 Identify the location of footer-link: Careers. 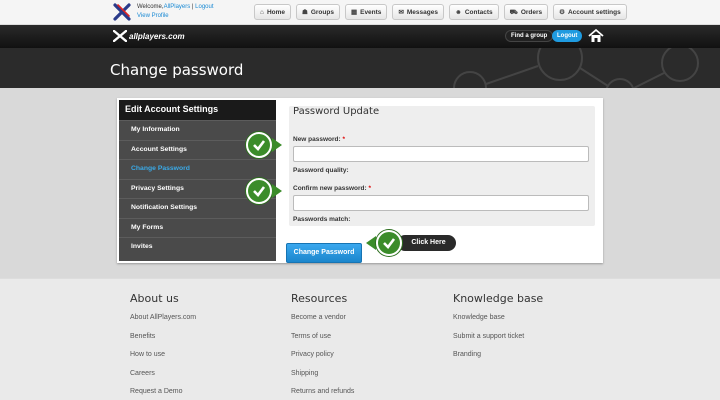
(163, 379).